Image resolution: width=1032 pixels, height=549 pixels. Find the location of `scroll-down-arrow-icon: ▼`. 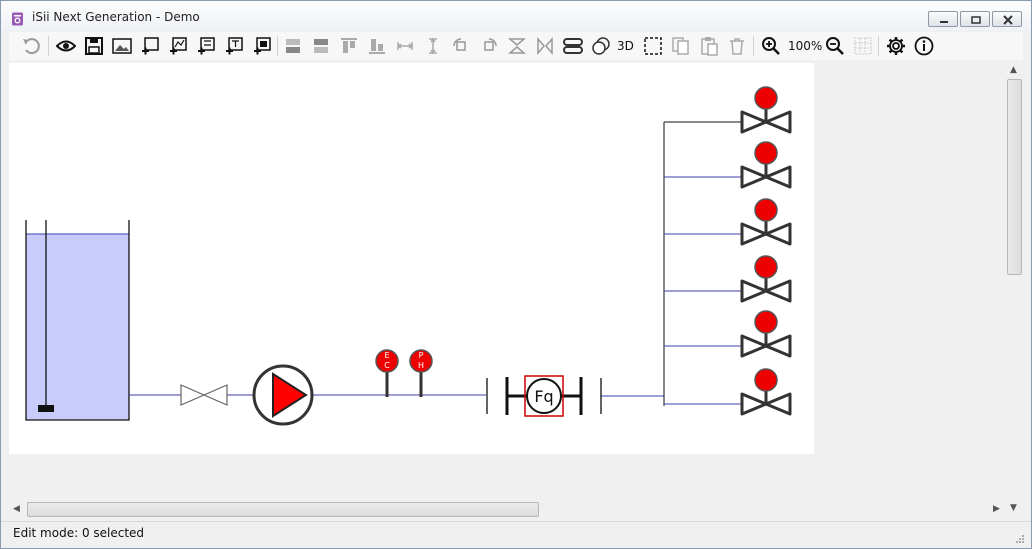

scroll-down-arrow-icon: ▼ is located at coordinates (1013, 508).